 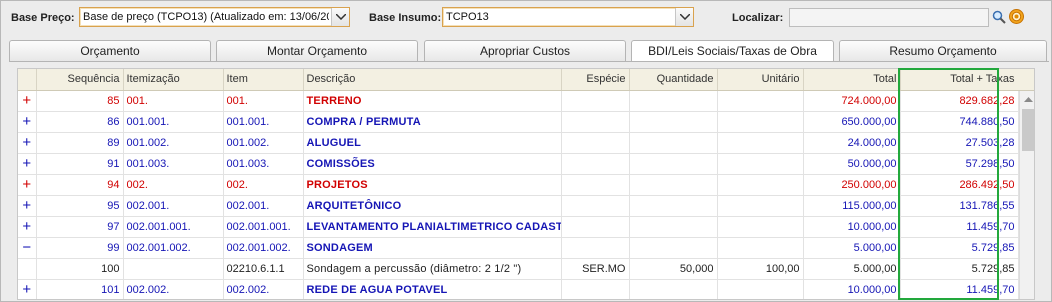 What do you see at coordinates (432, 289) in the screenshot?
I see `cell-descricao: REDE DE AGUA POTAVEL` at bounding box center [432, 289].